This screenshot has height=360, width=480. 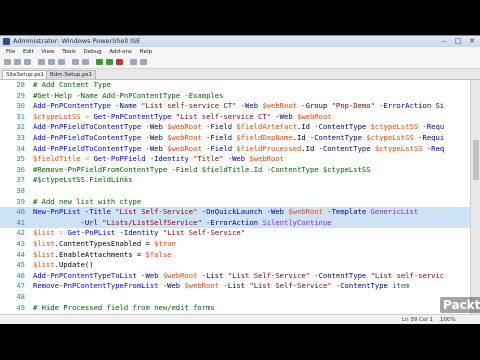 What do you see at coordinates (235, 265) in the screenshot?
I see `code-line: 45 $list.Update()` at bounding box center [235, 265].